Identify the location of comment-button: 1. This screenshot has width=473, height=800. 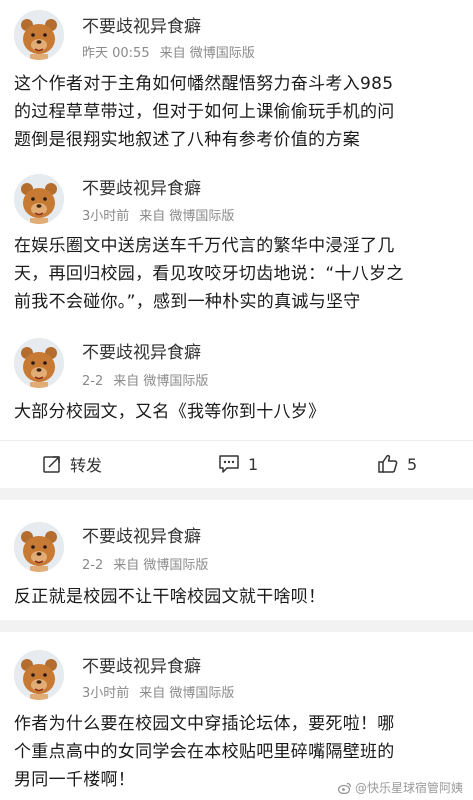
(238, 464).